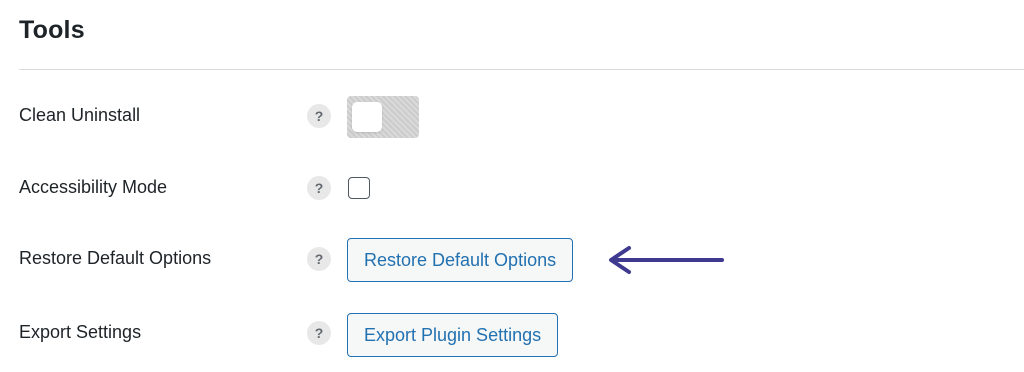  What do you see at coordinates (319, 116) in the screenshot?
I see `clean-uninstall-help-icon: ?` at bounding box center [319, 116].